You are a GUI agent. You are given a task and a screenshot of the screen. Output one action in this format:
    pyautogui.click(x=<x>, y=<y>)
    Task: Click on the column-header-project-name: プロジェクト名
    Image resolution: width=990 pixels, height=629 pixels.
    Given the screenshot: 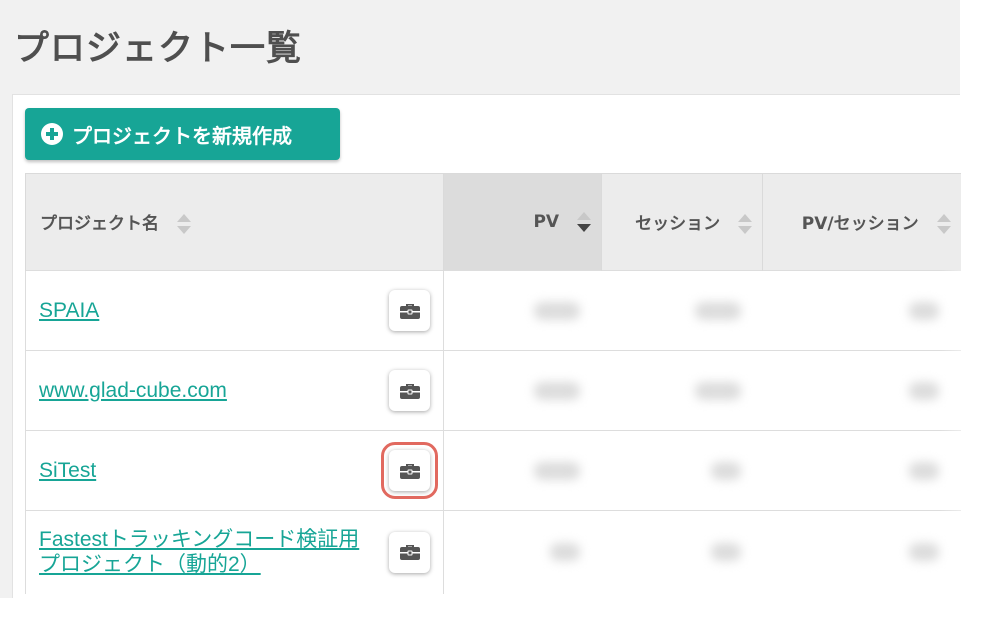 What is the action you would take?
    pyautogui.click(x=234, y=222)
    